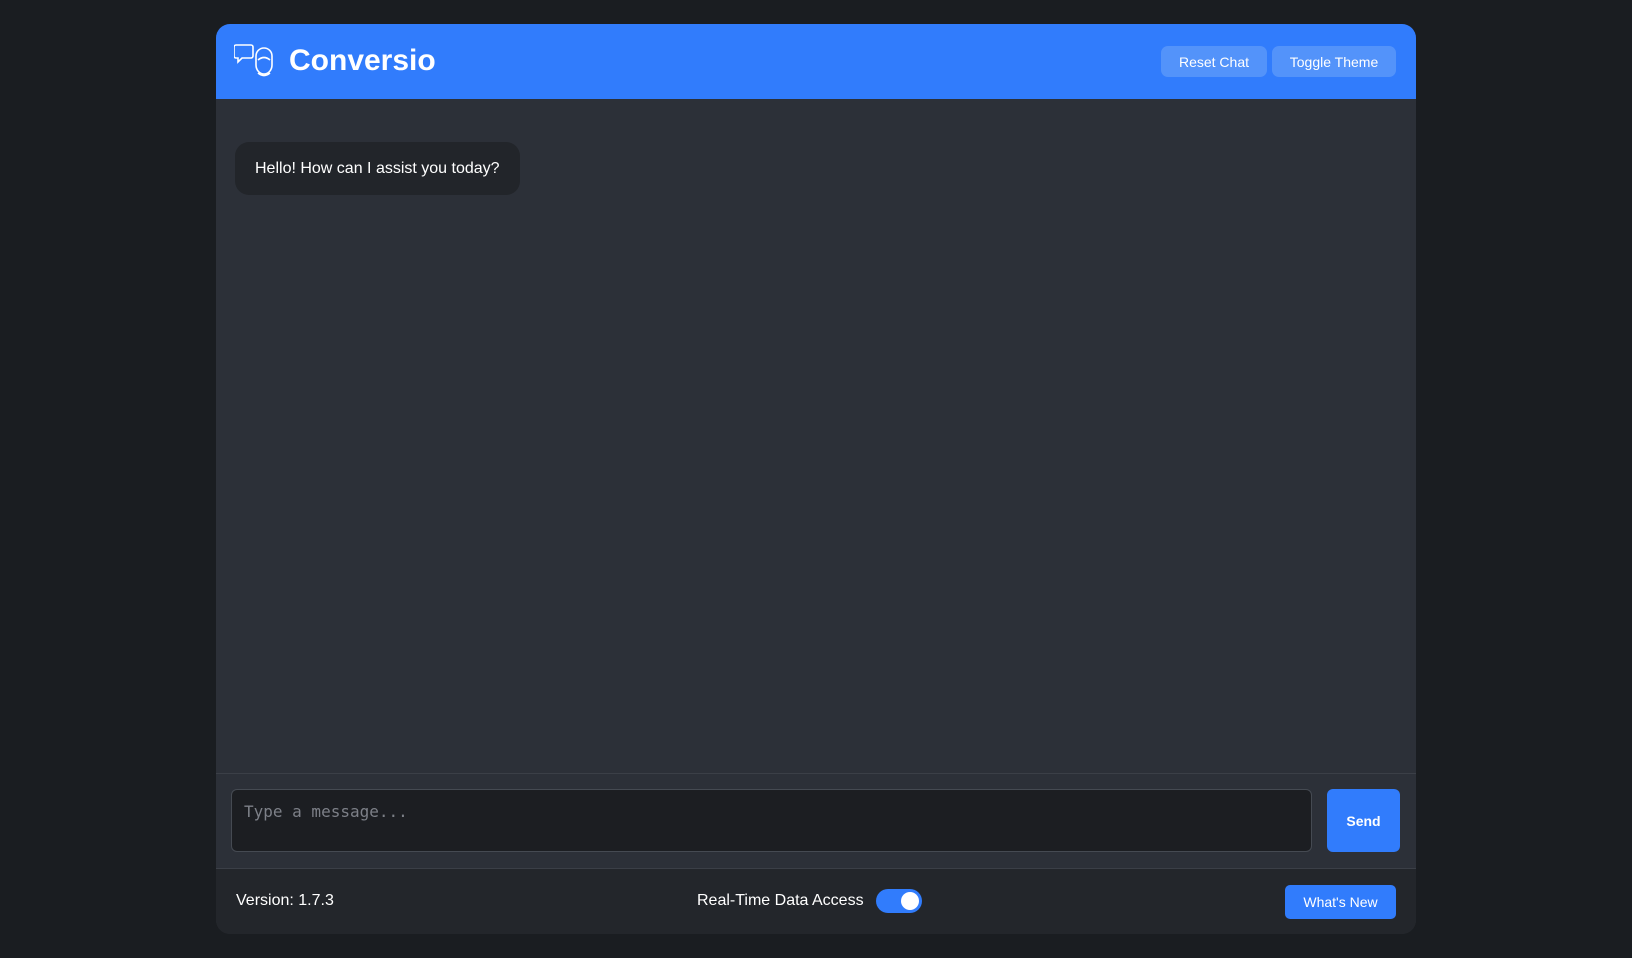 The image size is (1632, 958). I want to click on send-button: Send, so click(1363, 820).